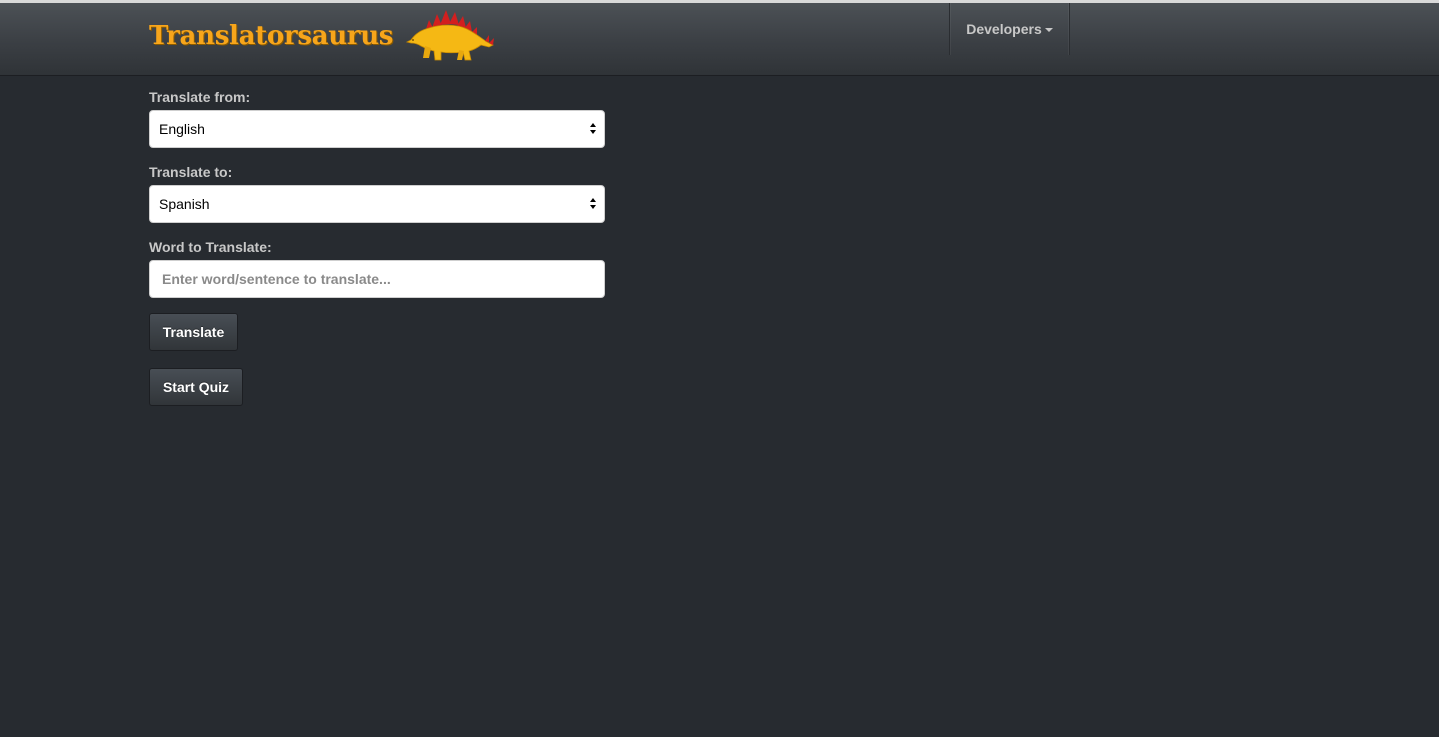  Describe the element at coordinates (1048, 30) in the screenshot. I see `caret-down-icon` at that location.